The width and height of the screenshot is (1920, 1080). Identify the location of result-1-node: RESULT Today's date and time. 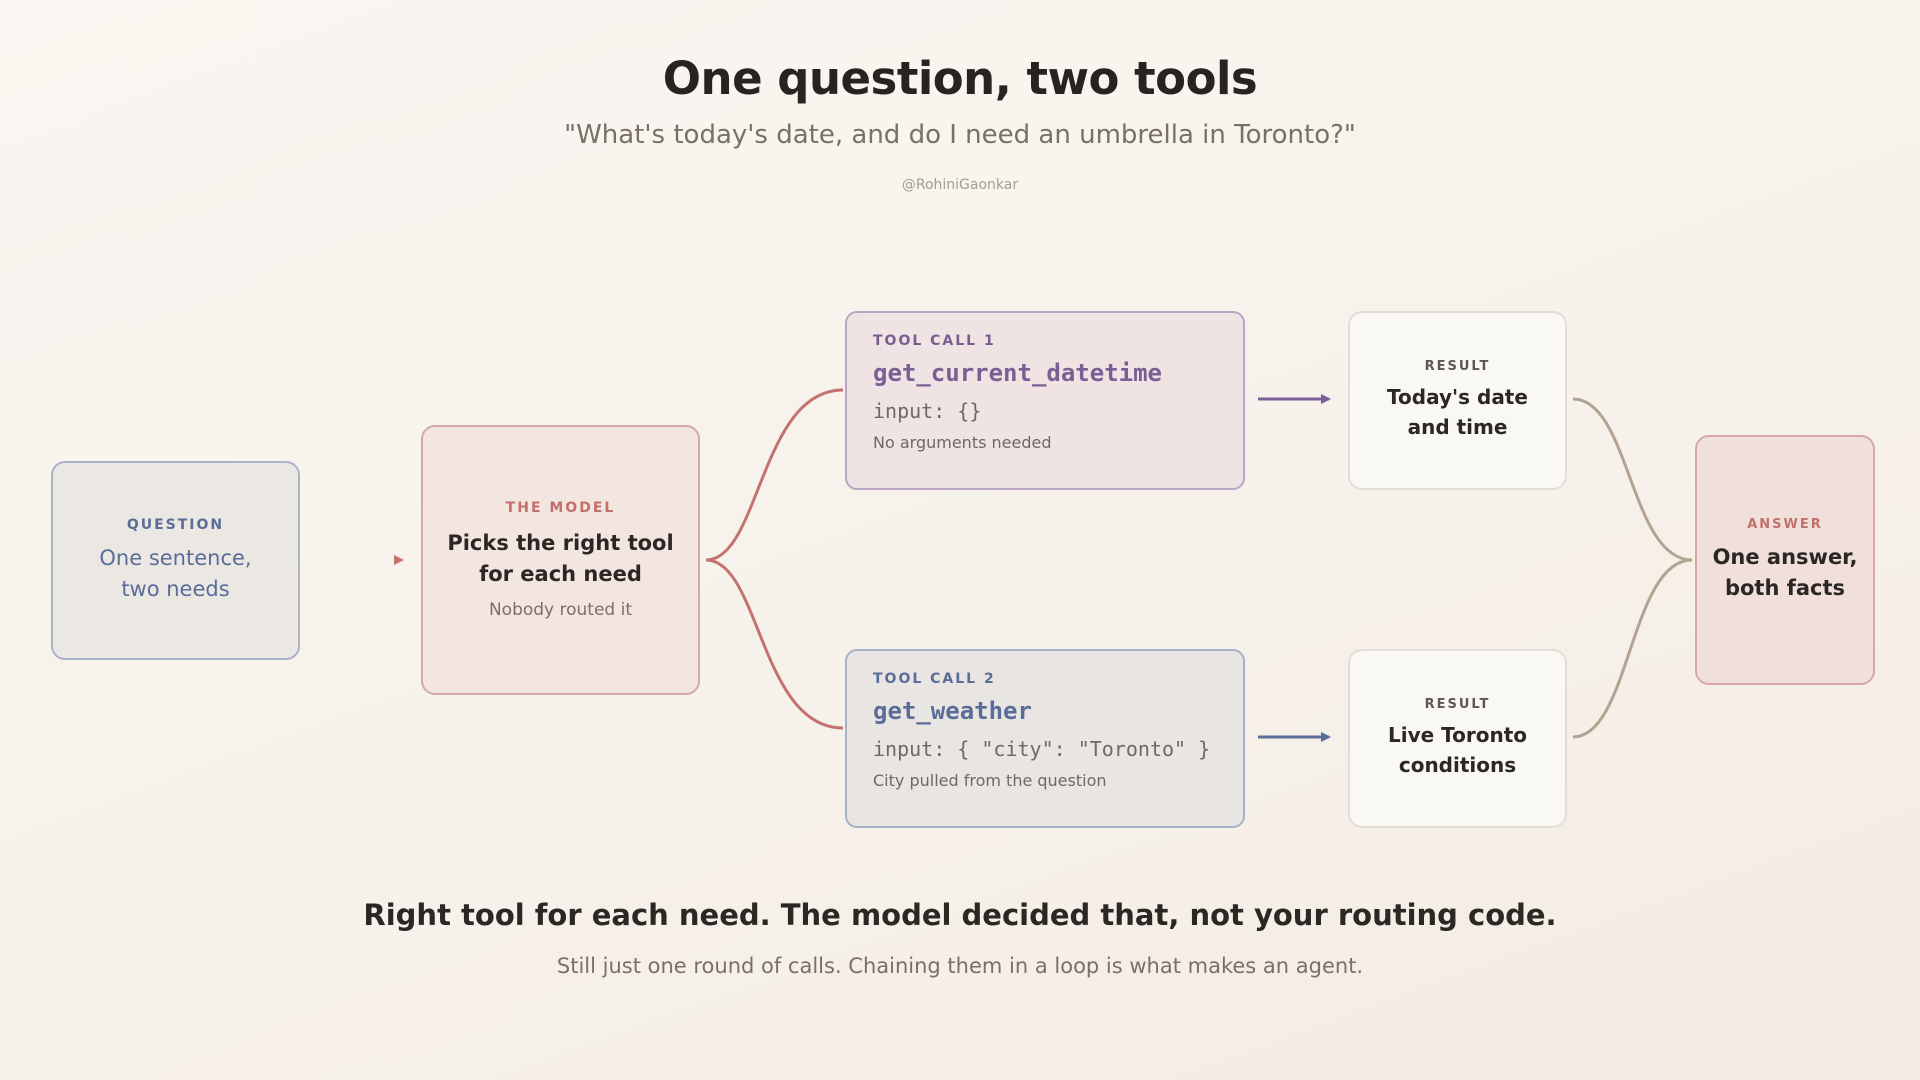
(1457, 400).